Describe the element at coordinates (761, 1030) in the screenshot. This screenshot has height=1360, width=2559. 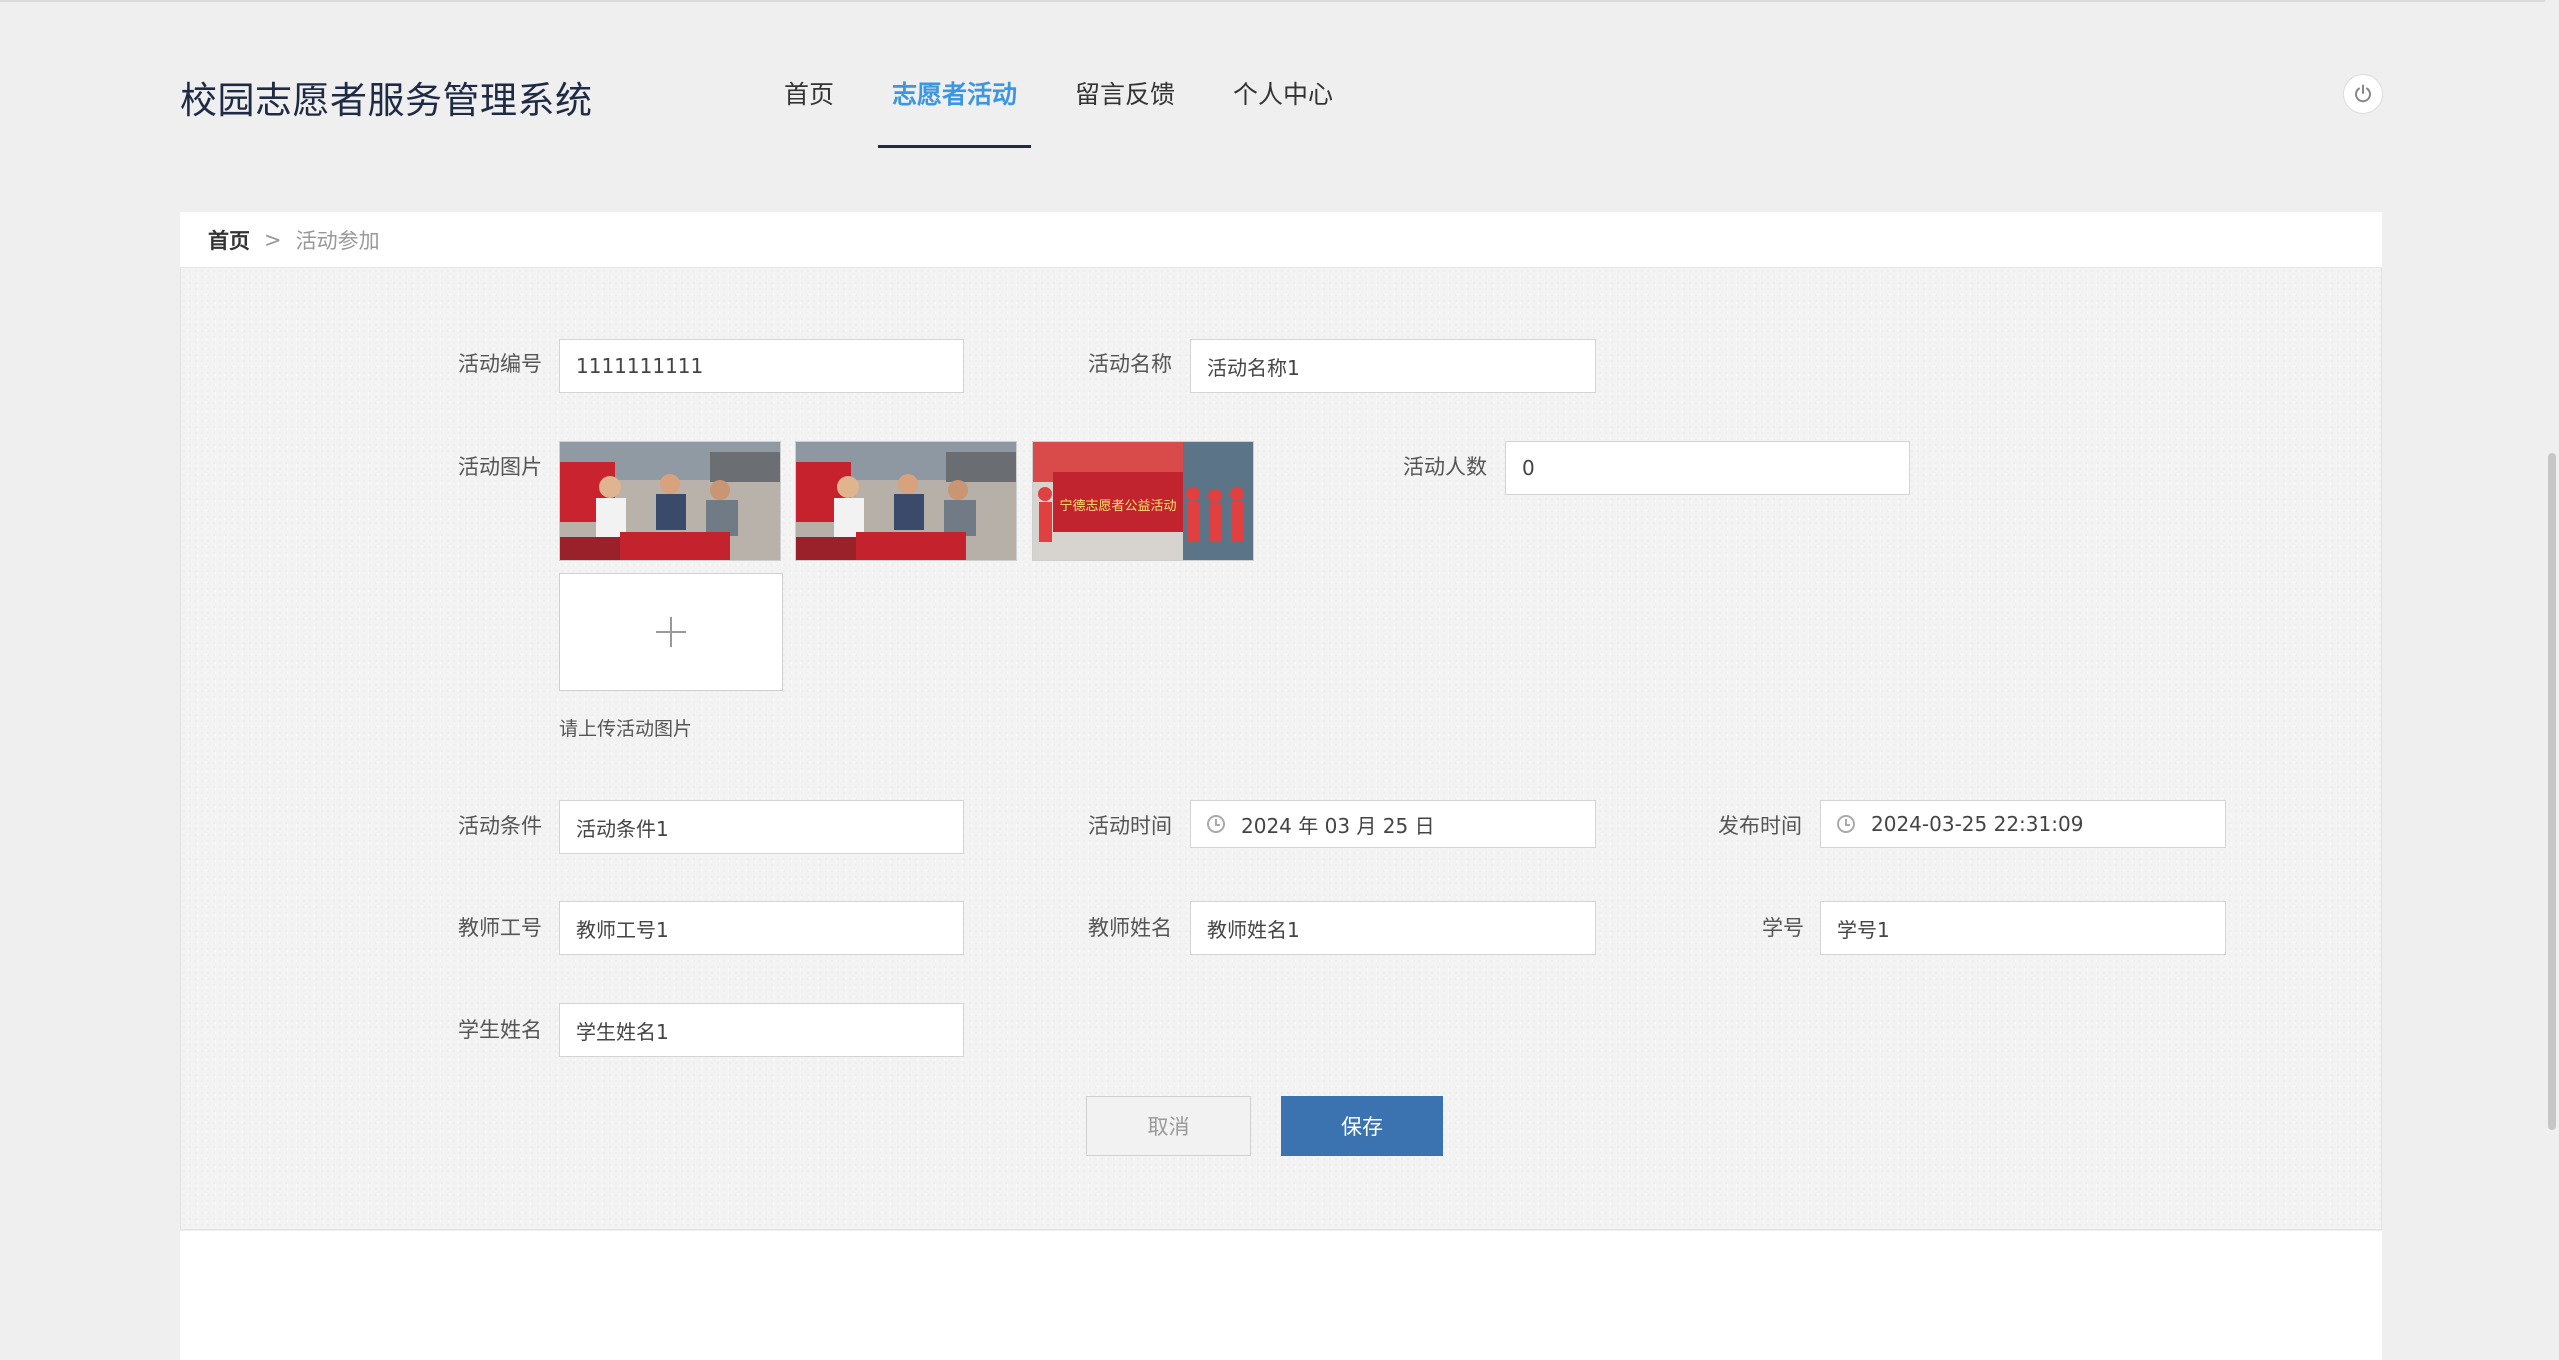
I see `student-name-field: 学生姓名1` at that location.